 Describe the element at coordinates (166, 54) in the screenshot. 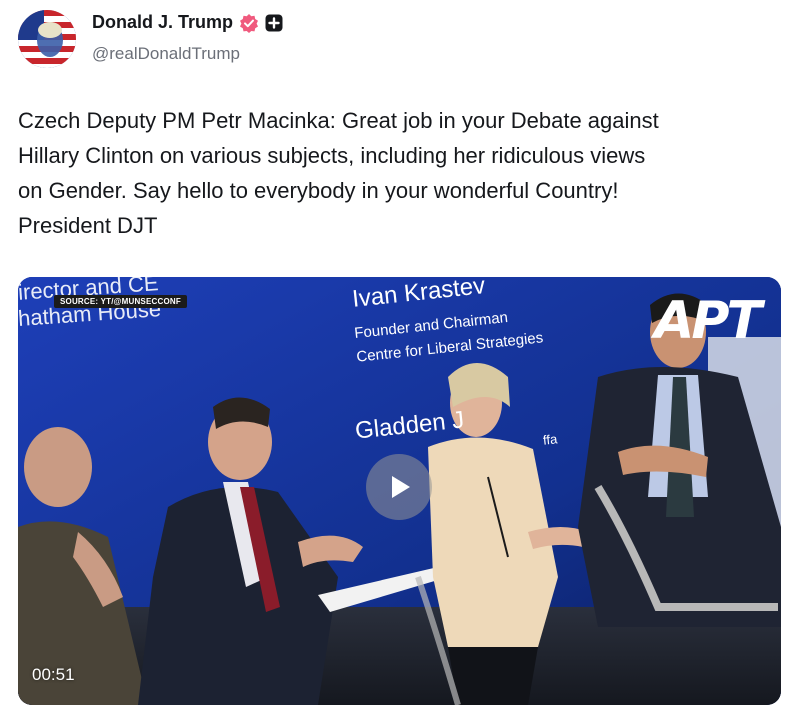

I see `author-handle: @realDonaldTrump` at that location.